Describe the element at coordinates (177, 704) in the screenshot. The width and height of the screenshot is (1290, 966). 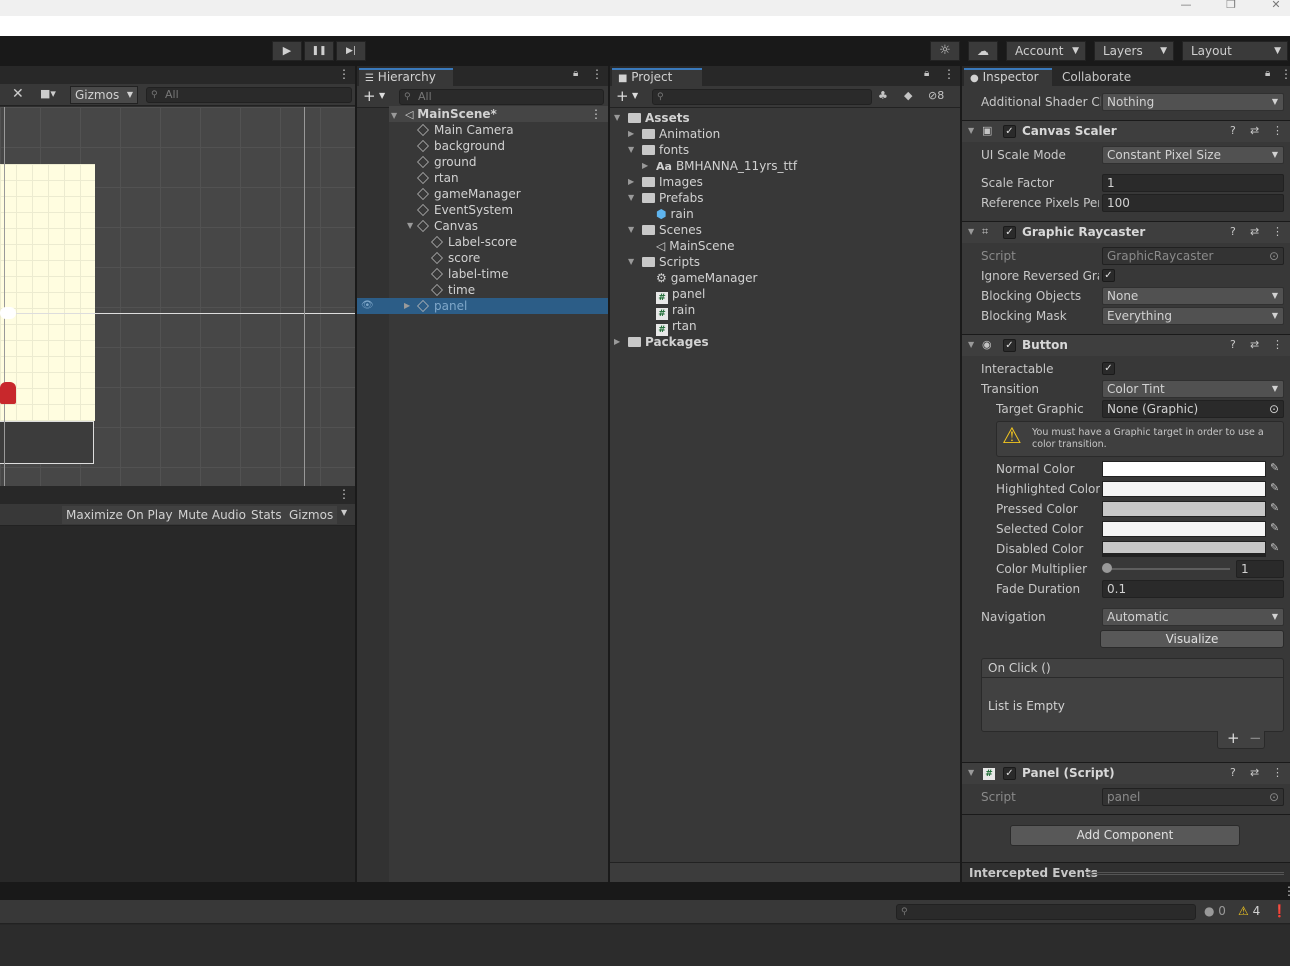
I see `game-view` at that location.